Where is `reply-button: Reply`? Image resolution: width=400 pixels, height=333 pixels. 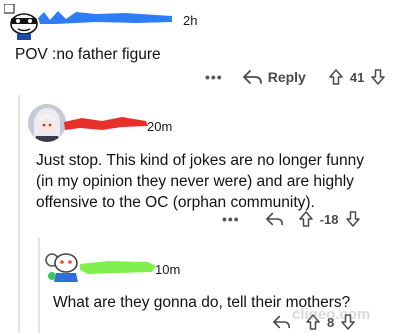 reply-button: Reply is located at coordinates (274, 77).